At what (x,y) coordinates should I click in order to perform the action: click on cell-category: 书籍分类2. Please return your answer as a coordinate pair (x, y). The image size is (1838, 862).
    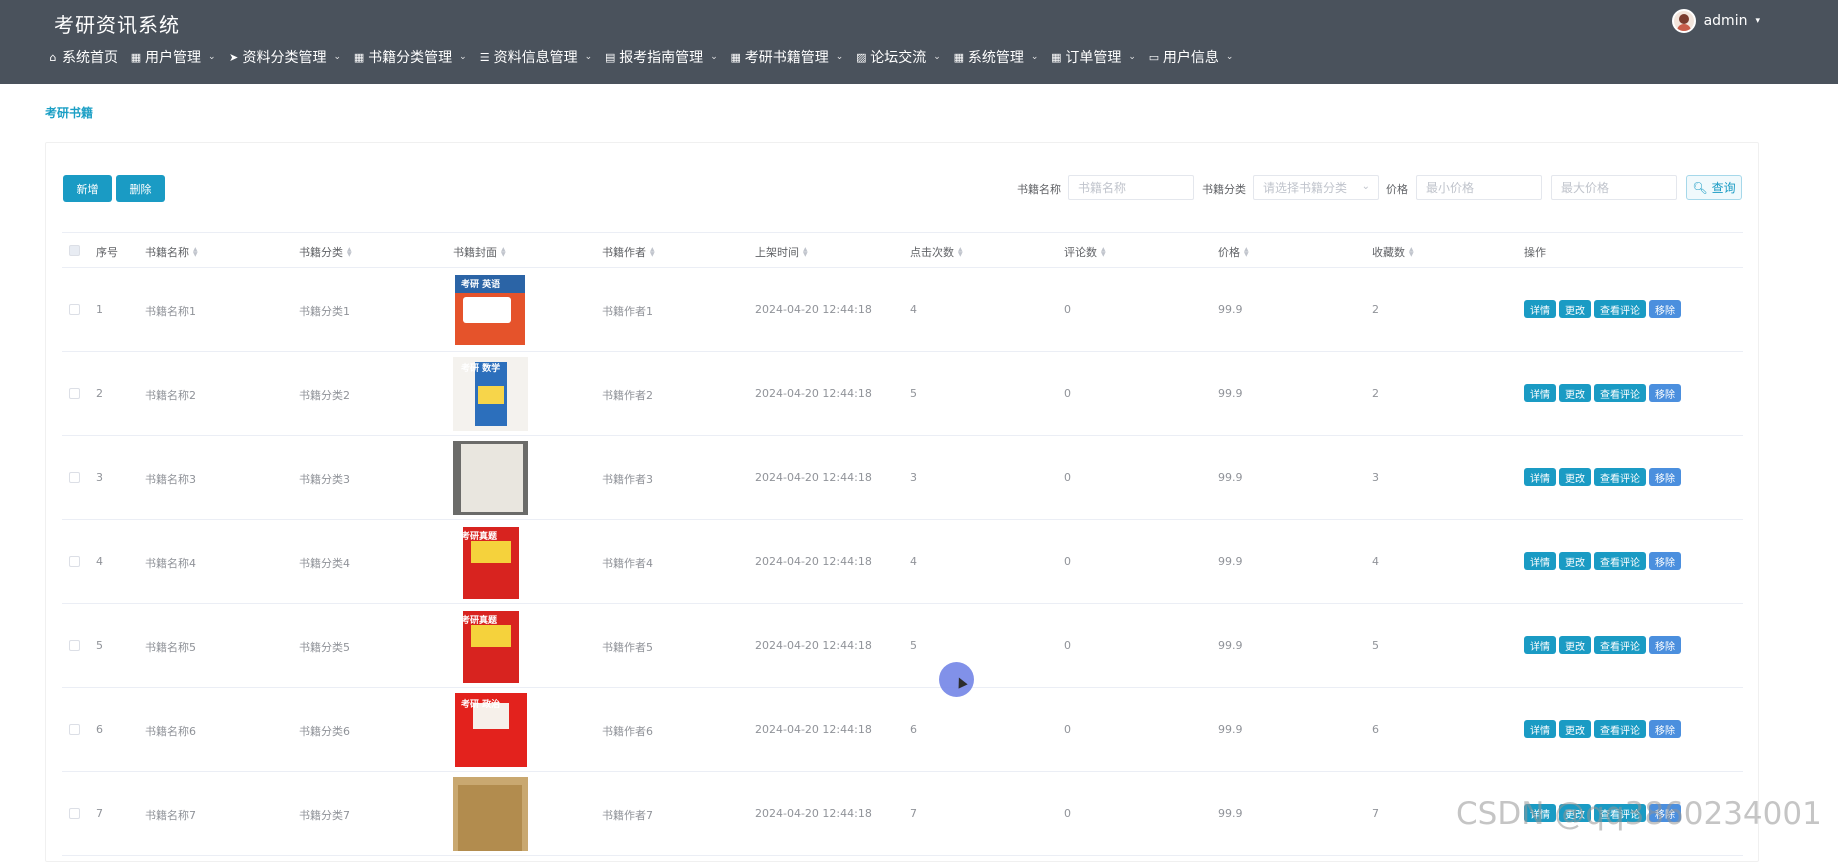
    Looking at the image, I should click on (324, 395).